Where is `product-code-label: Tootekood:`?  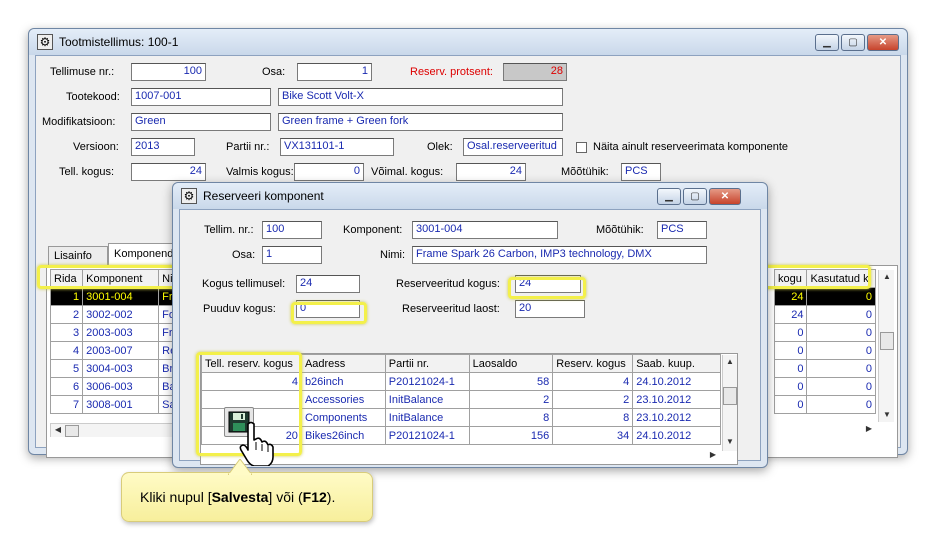 product-code-label: Tootekood: is located at coordinates (93, 97).